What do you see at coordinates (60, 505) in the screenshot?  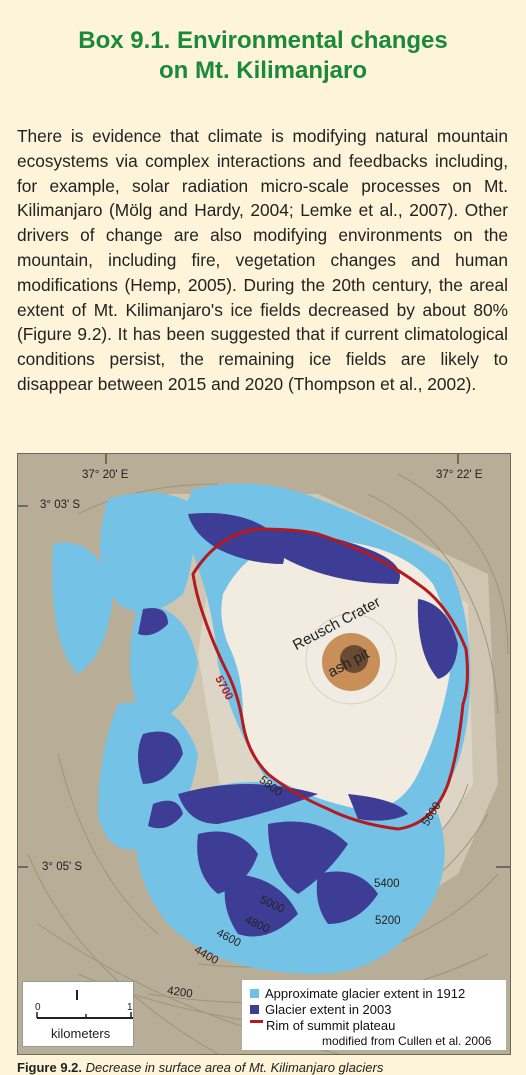 I see `lat-top-label: 3° 03' S` at bounding box center [60, 505].